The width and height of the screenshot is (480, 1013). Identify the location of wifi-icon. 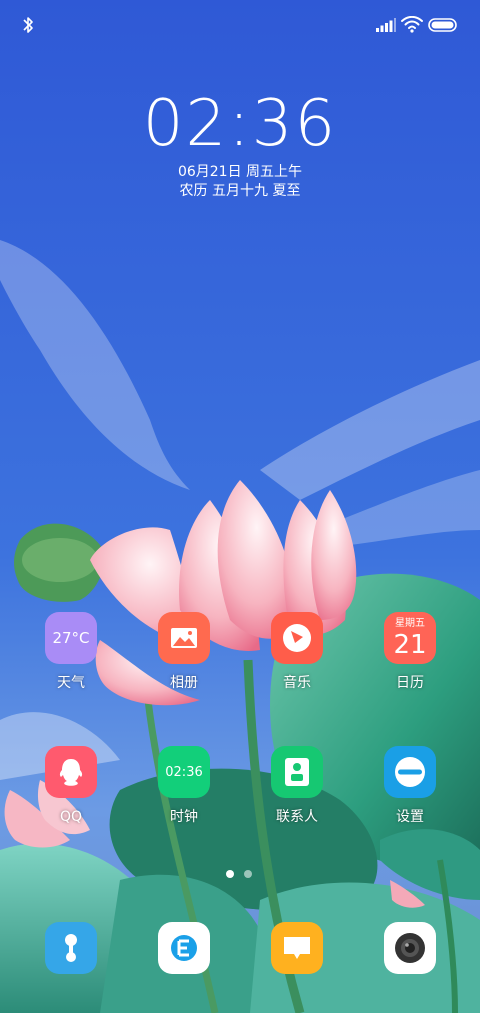
(412, 24).